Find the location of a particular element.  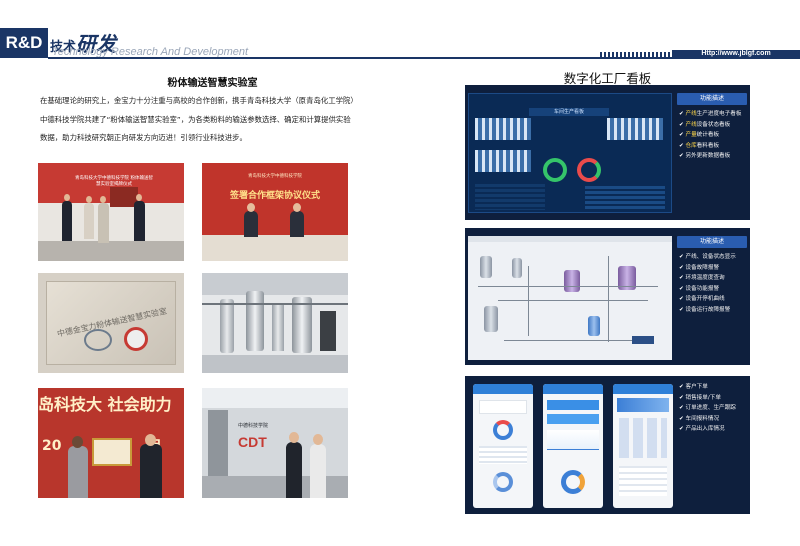

panel2-feature-item: 设备运行故障报警 is located at coordinates (707, 310).